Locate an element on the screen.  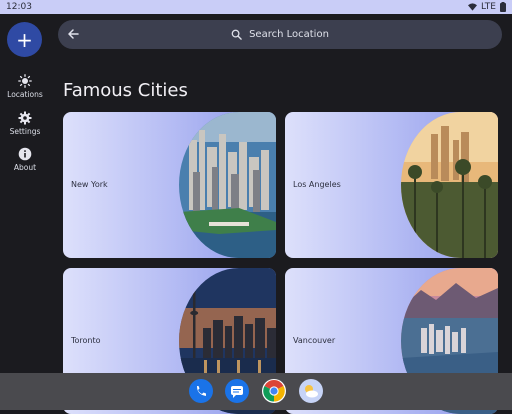
add-location-button: + is located at coordinates (24, 39).